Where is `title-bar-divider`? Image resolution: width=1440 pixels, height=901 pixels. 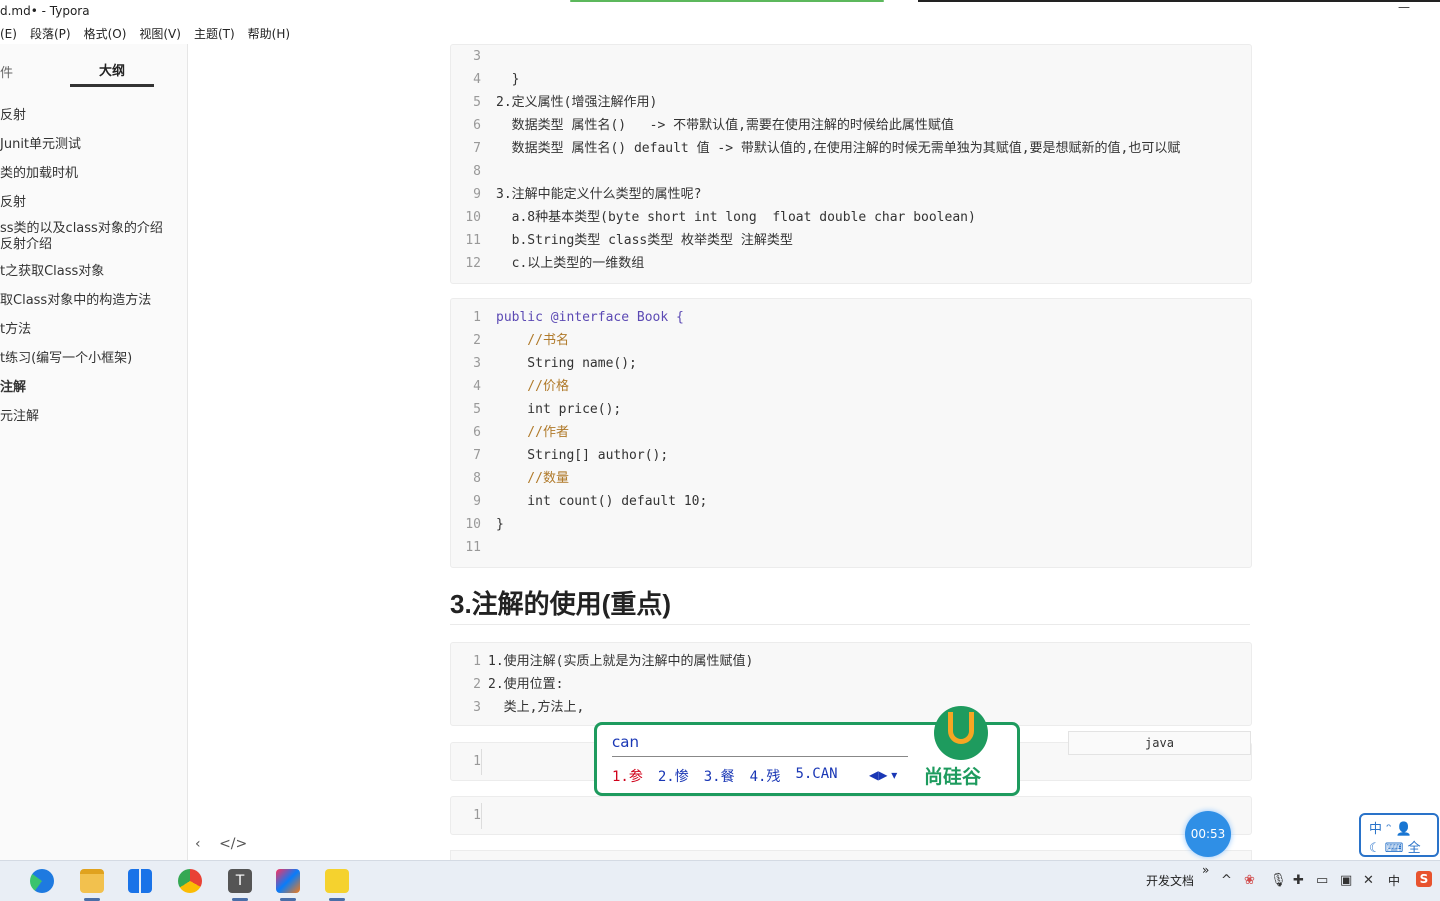 title-bar-divider is located at coordinates (1179, 1).